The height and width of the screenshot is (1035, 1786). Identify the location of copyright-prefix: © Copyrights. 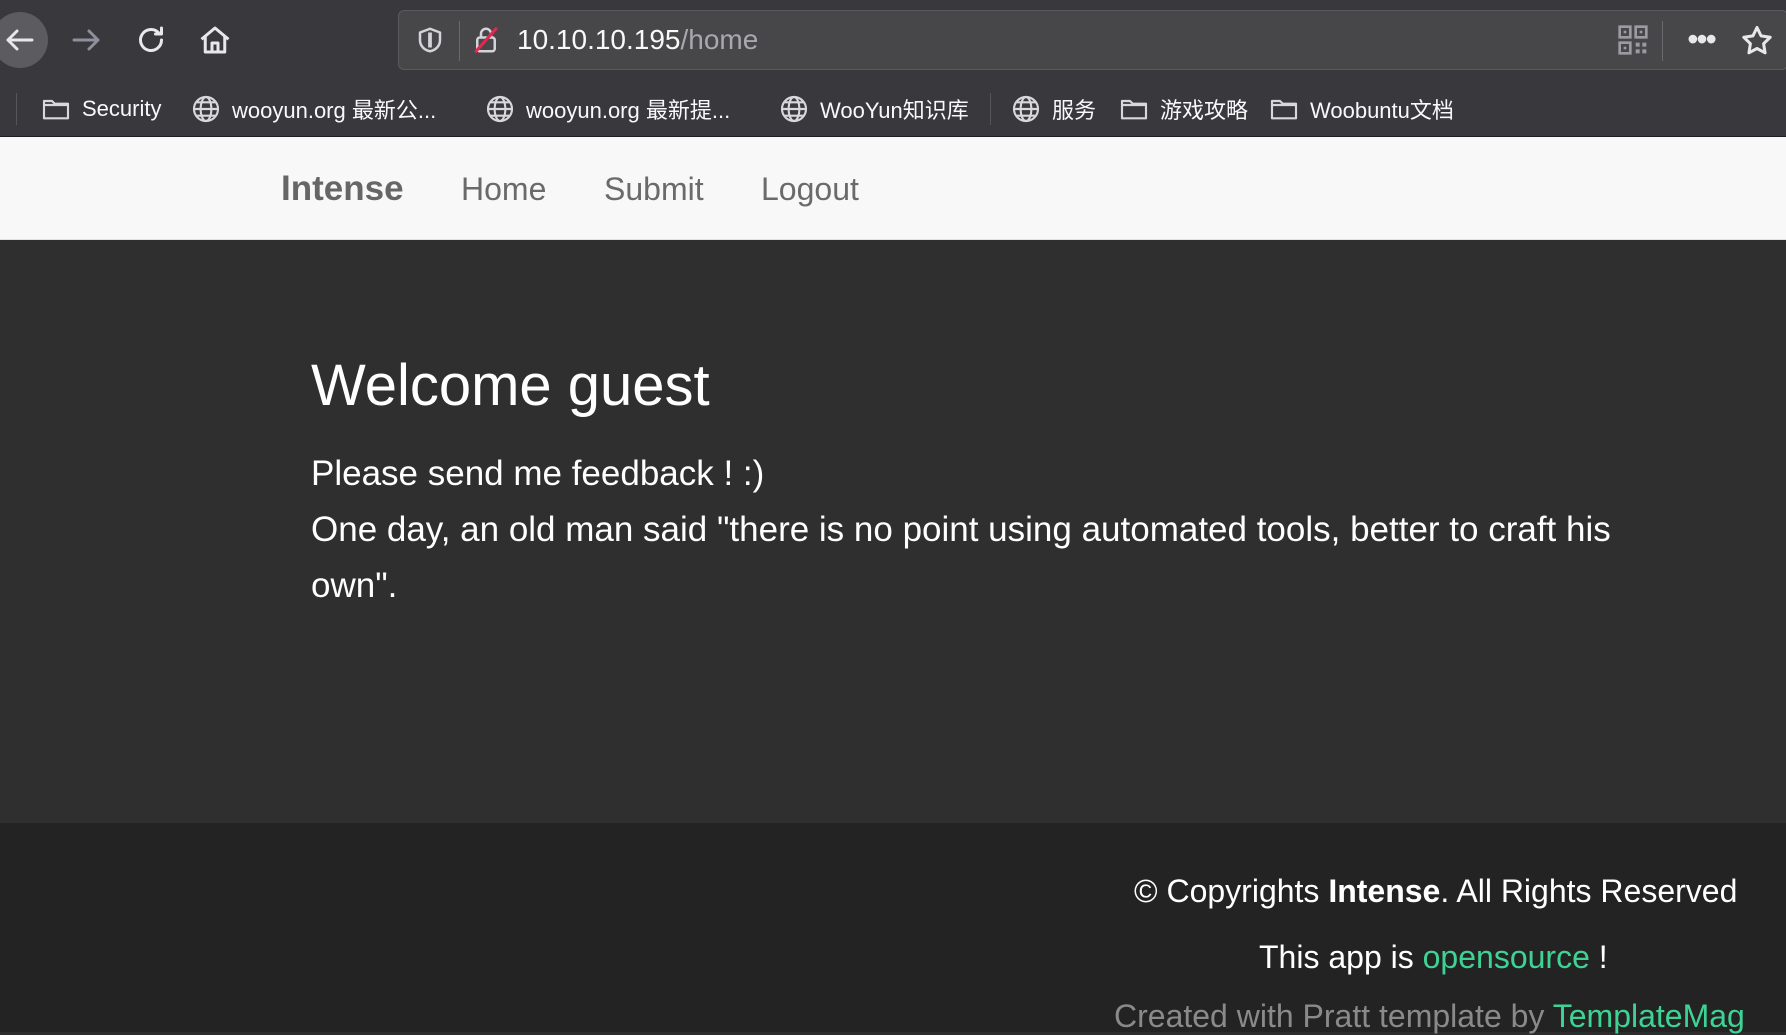
(1231, 891).